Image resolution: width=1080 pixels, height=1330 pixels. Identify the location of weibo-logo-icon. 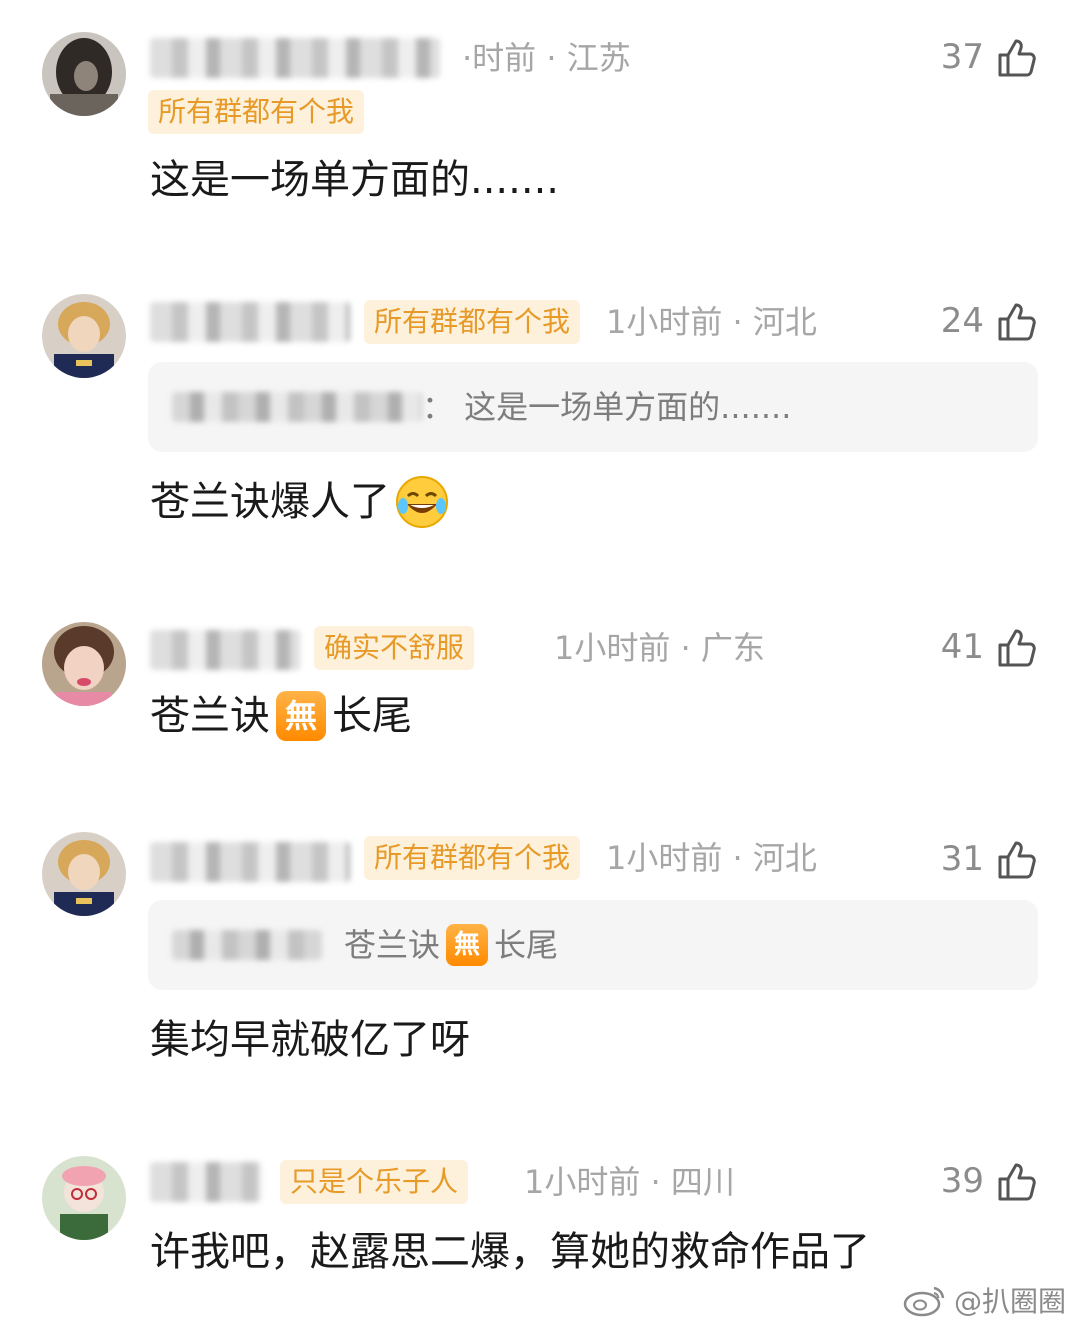
(924, 1301).